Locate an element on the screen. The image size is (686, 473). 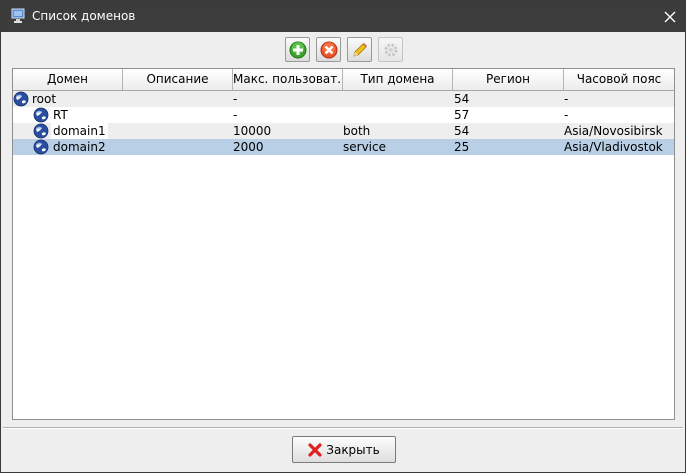
x-circle-icon is located at coordinates (328, 49).